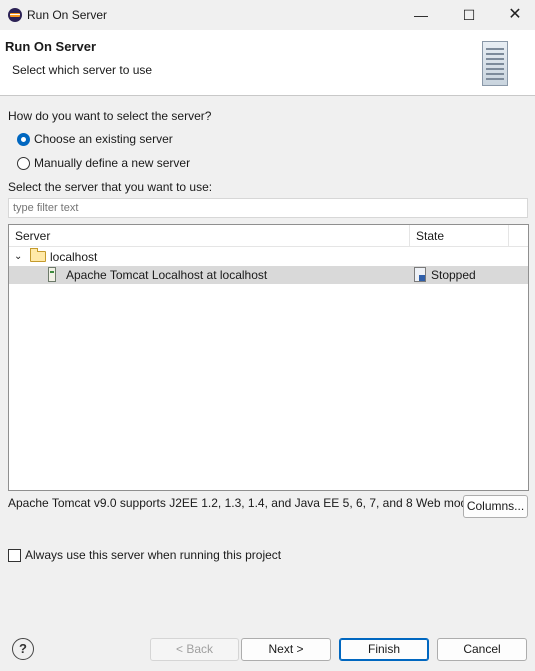  Describe the element at coordinates (513, 15) in the screenshot. I see `close-button: ✕` at that location.